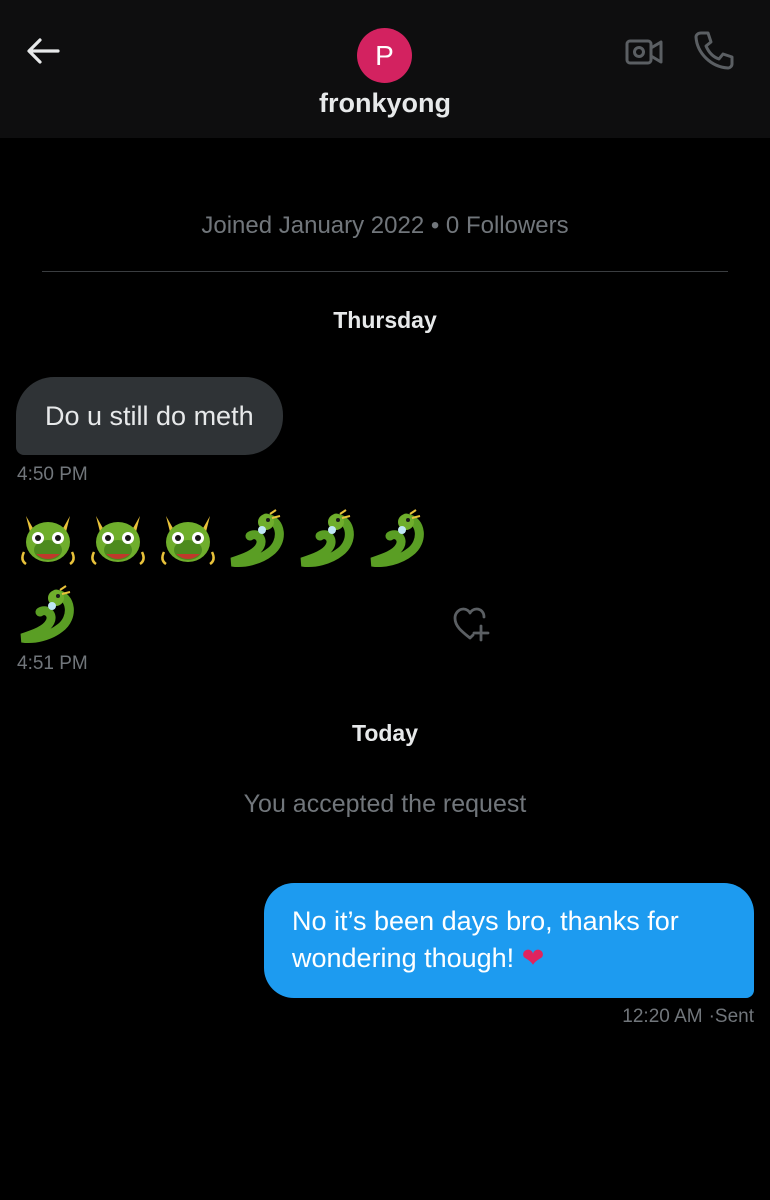 This screenshot has height=1200, width=770. I want to click on conversation-header: P fronkyong, so click(385, 69).